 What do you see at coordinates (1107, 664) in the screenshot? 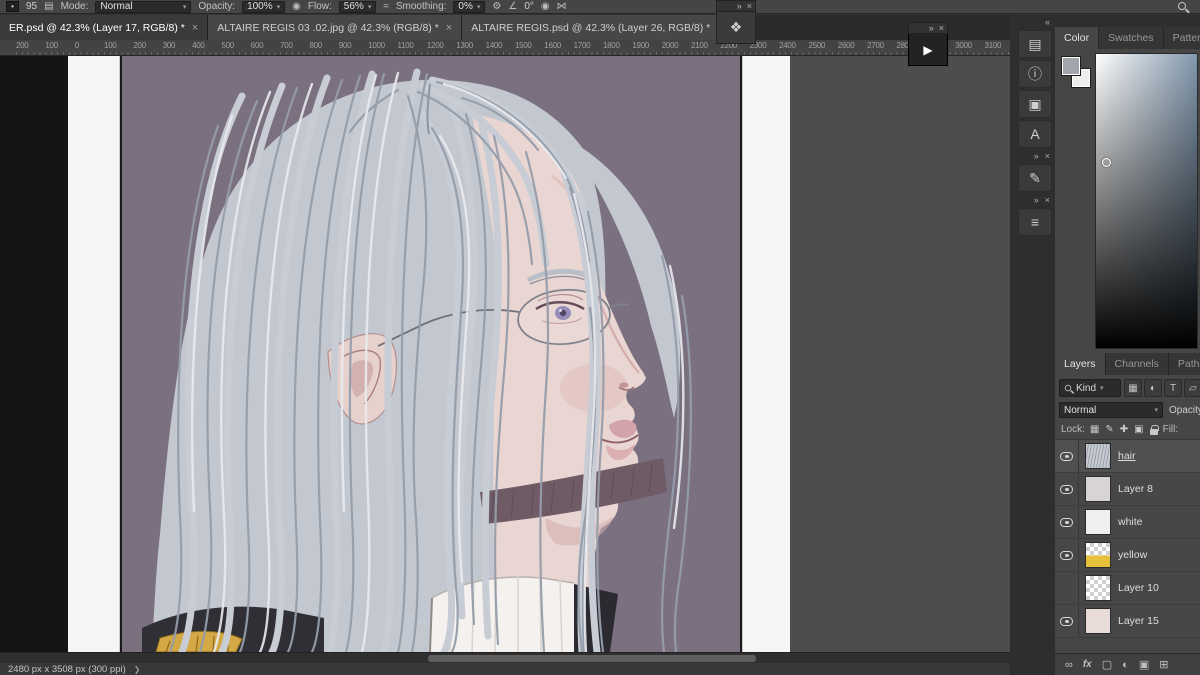
I see `layer-mask-icon: ▢` at bounding box center [1107, 664].